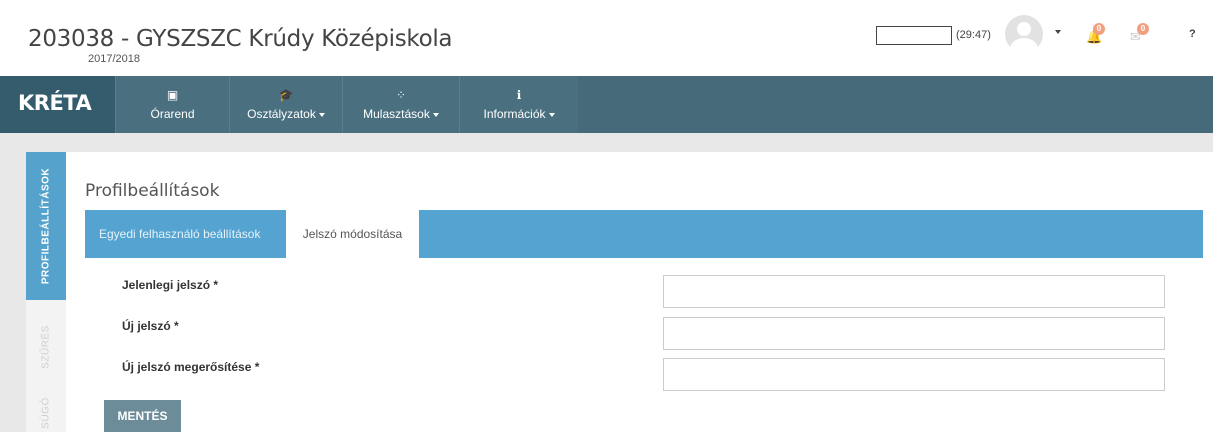 The image size is (1213, 432). What do you see at coordinates (352, 234) in the screenshot?
I see `tab-jelszo-modositasa: Jelszó módosítása` at bounding box center [352, 234].